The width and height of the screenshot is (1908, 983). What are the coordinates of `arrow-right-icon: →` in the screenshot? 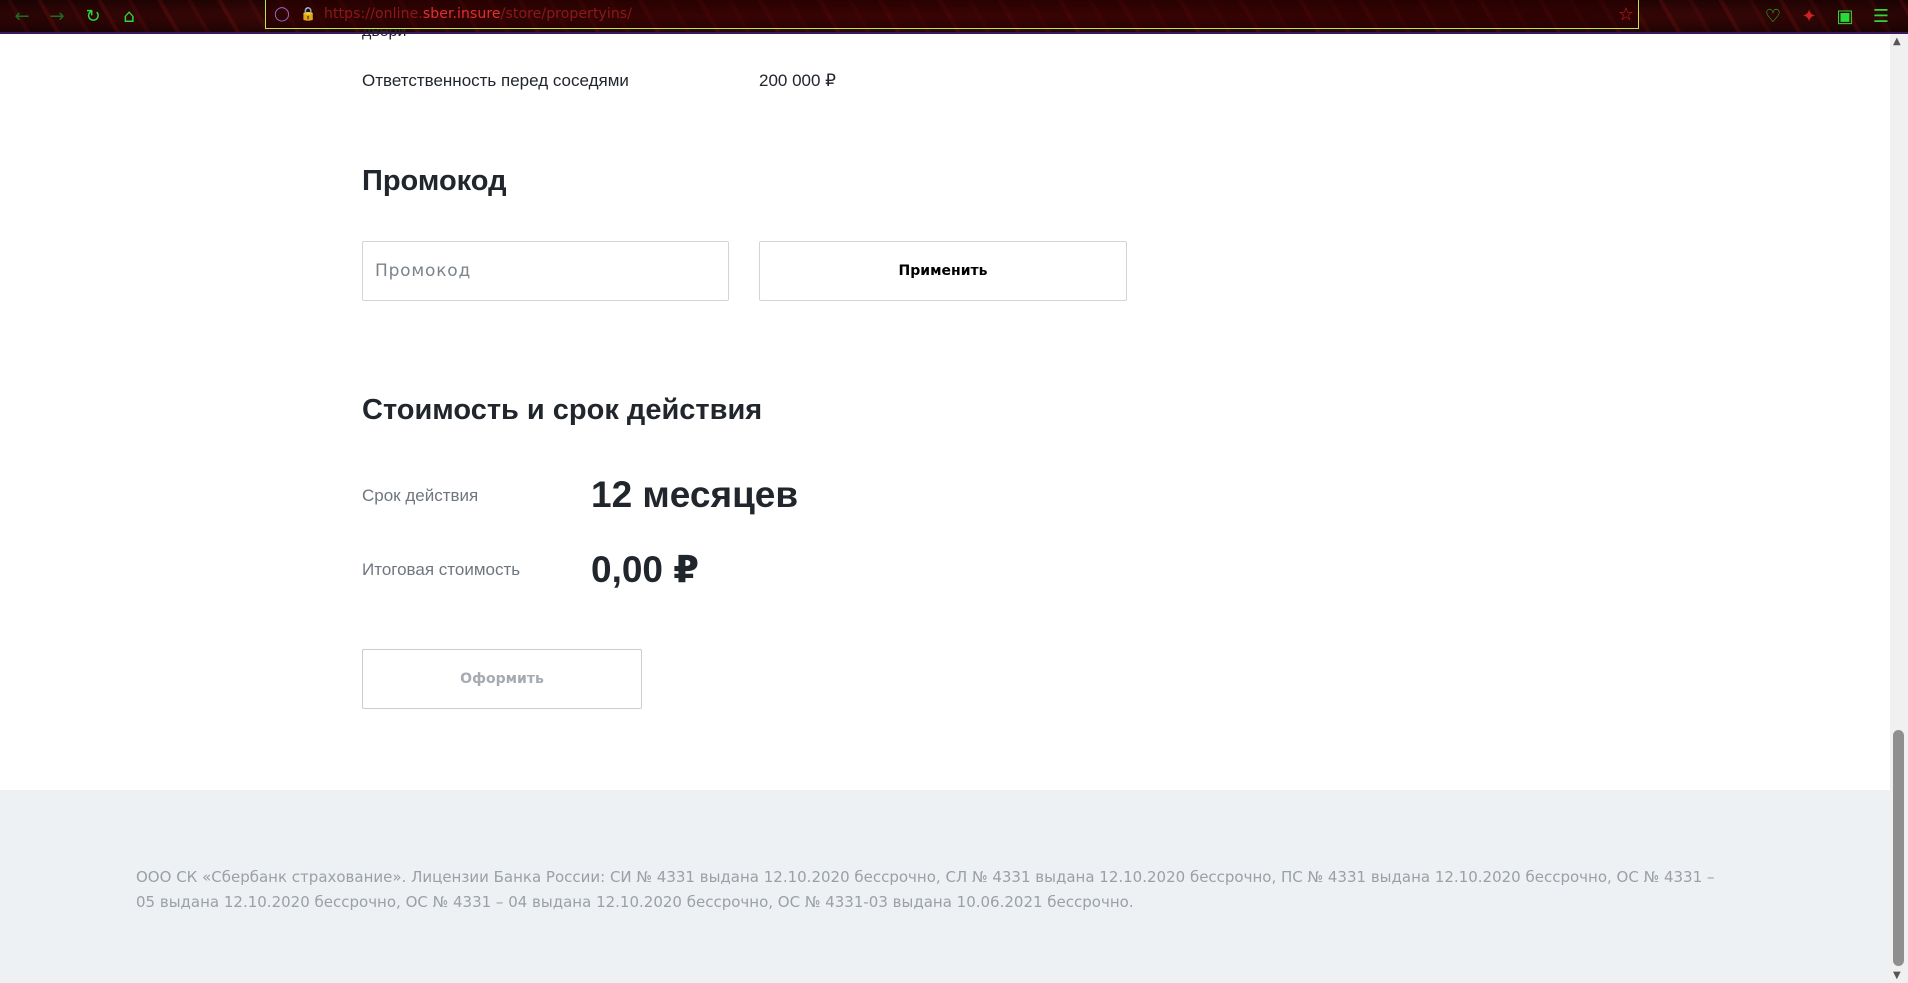 It's located at (57, 16).